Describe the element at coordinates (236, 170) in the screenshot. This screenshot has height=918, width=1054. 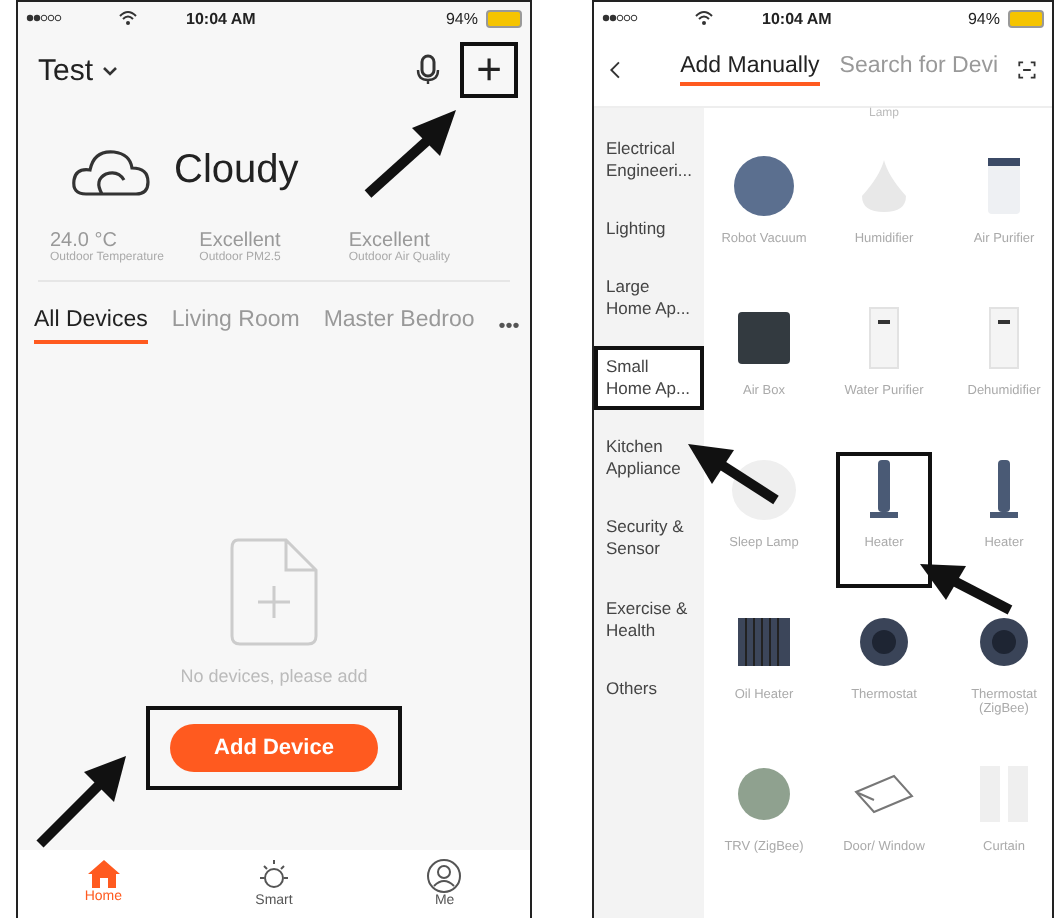
I see `weather-condition: Cloudy` at that location.